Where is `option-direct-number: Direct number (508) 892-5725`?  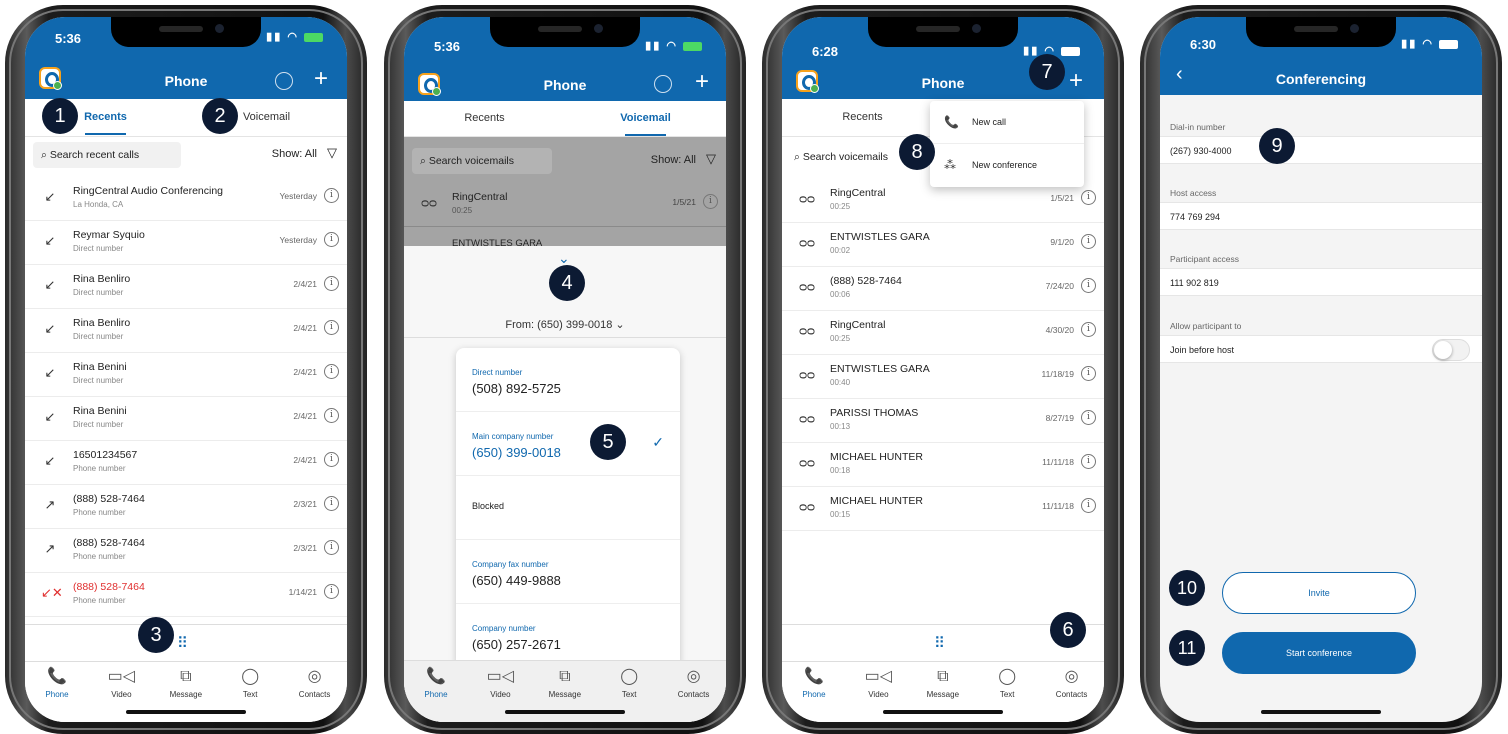 option-direct-number: Direct number (508) 892-5725 is located at coordinates (568, 380).